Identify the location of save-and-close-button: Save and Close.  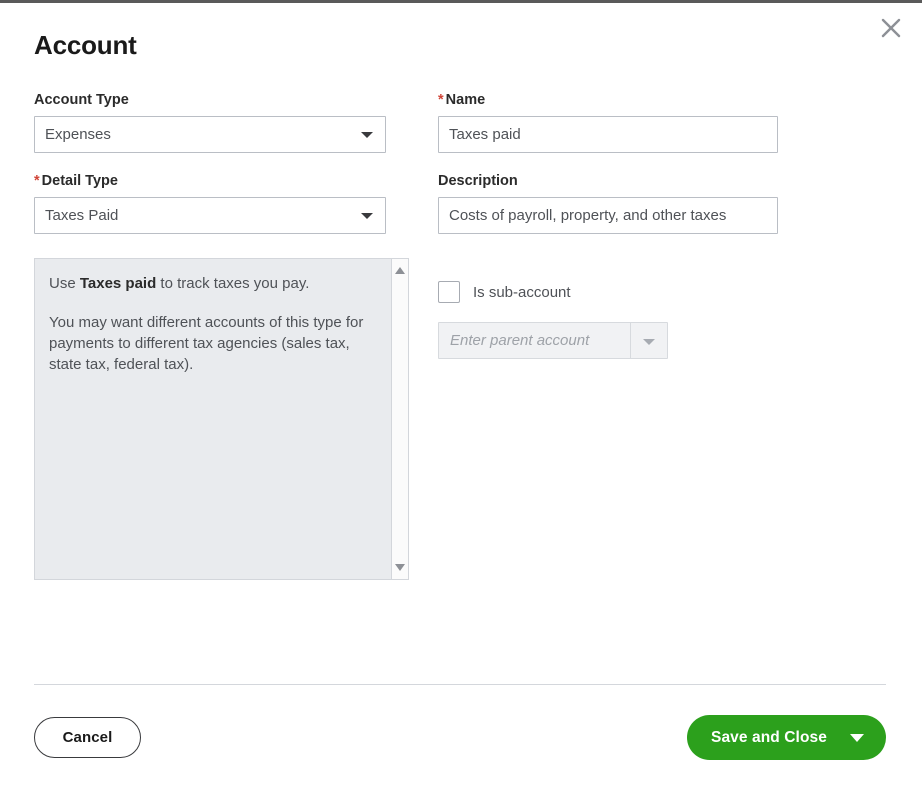
(786, 737).